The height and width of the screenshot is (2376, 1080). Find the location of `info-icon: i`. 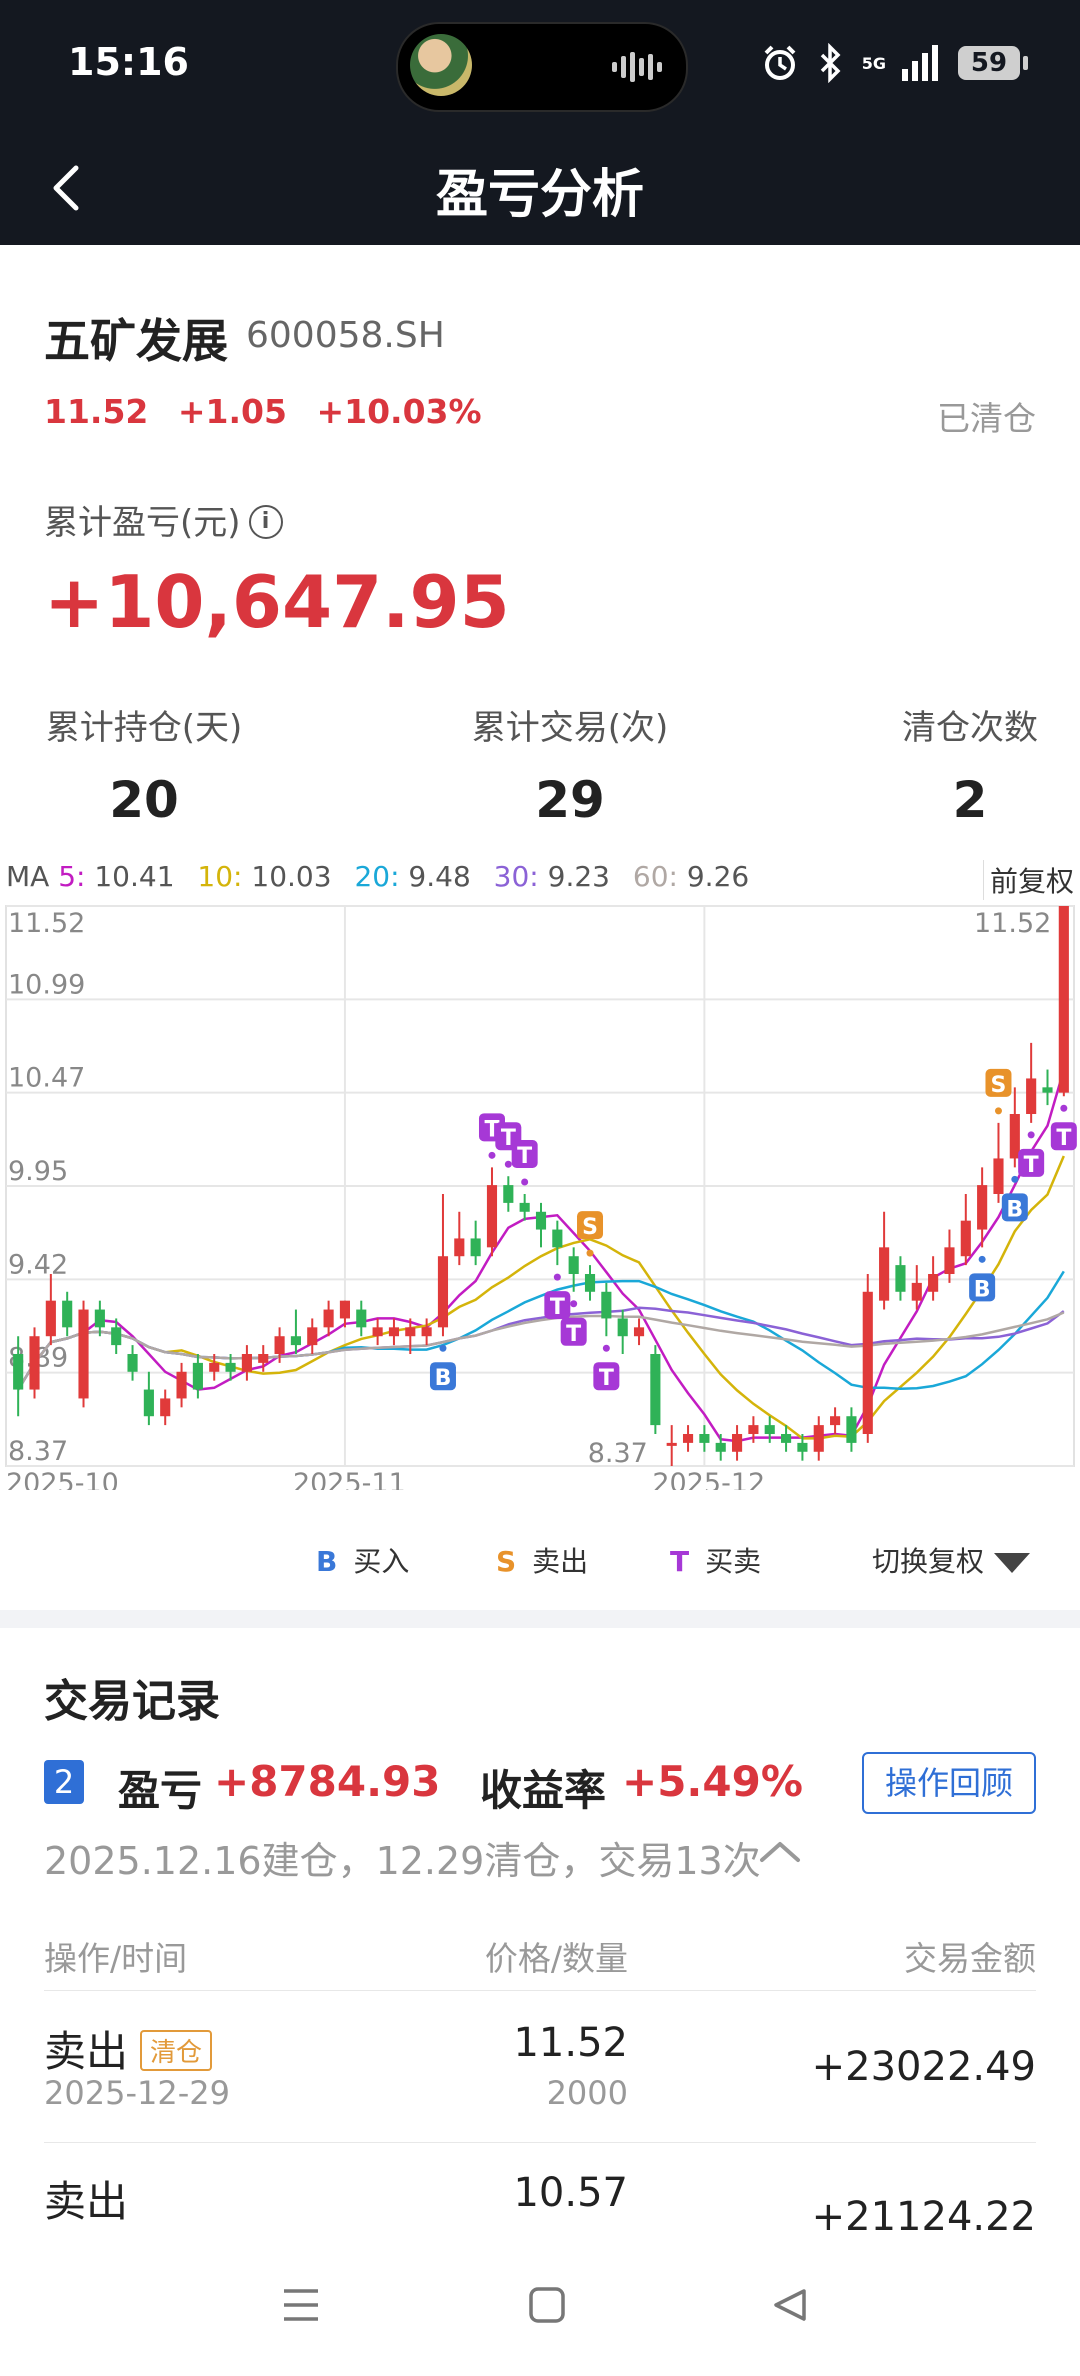

info-icon: i is located at coordinates (265, 521).